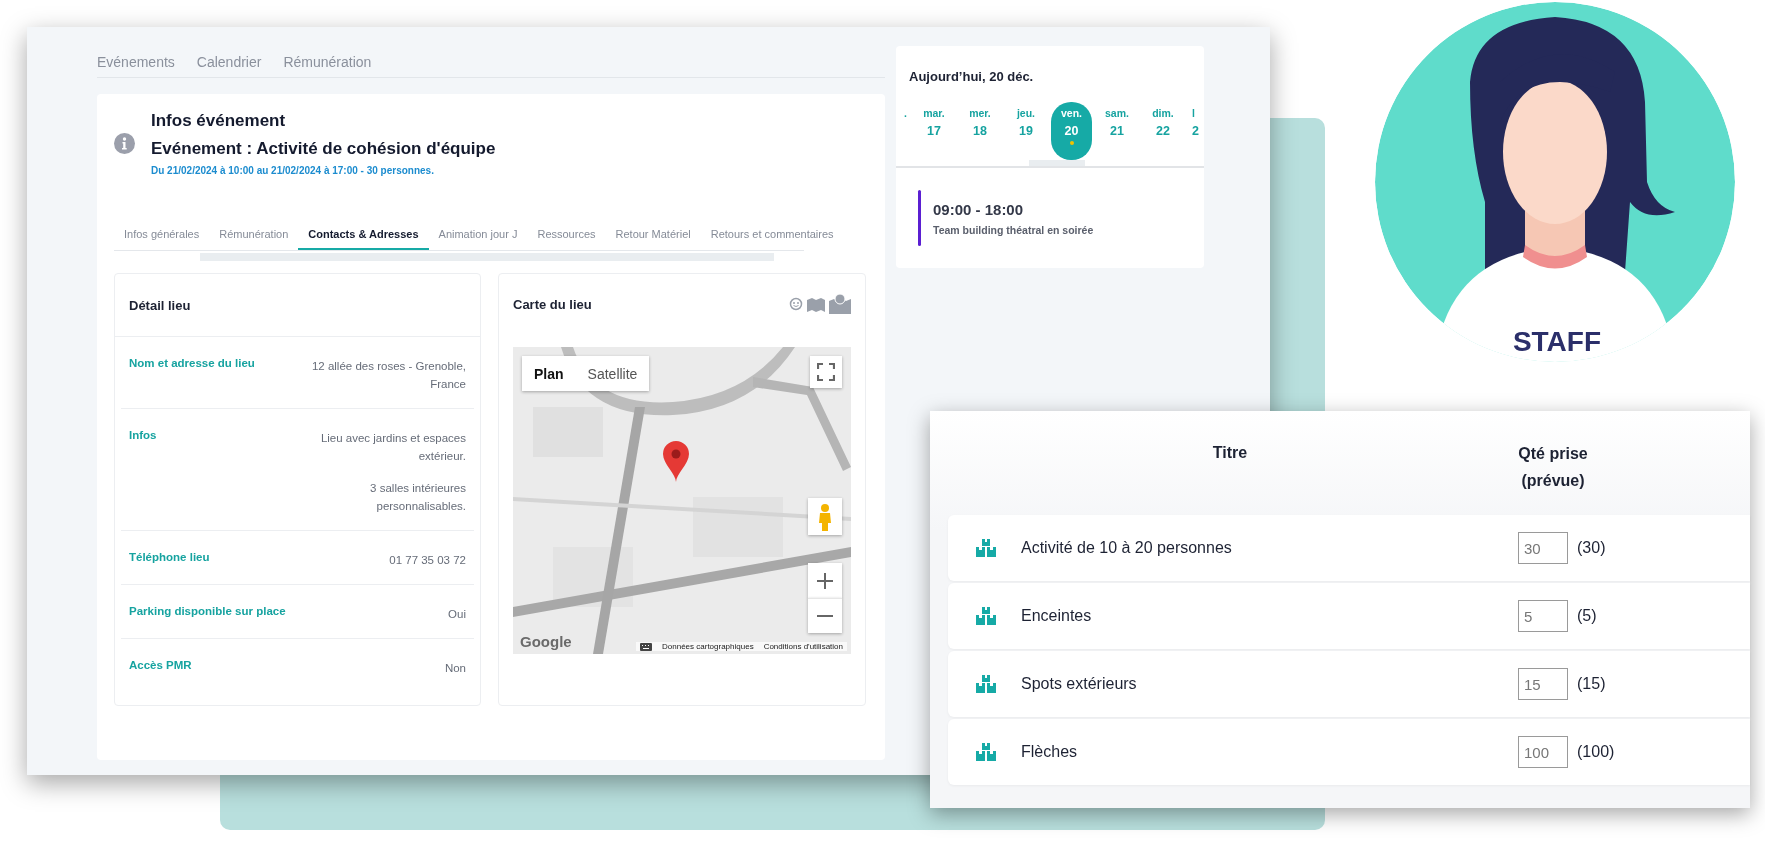 This screenshot has height=849, width=1765. What do you see at coordinates (229, 62) in the screenshot?
I see `nav-link: Calendrier` at bounding box center [229, 62].